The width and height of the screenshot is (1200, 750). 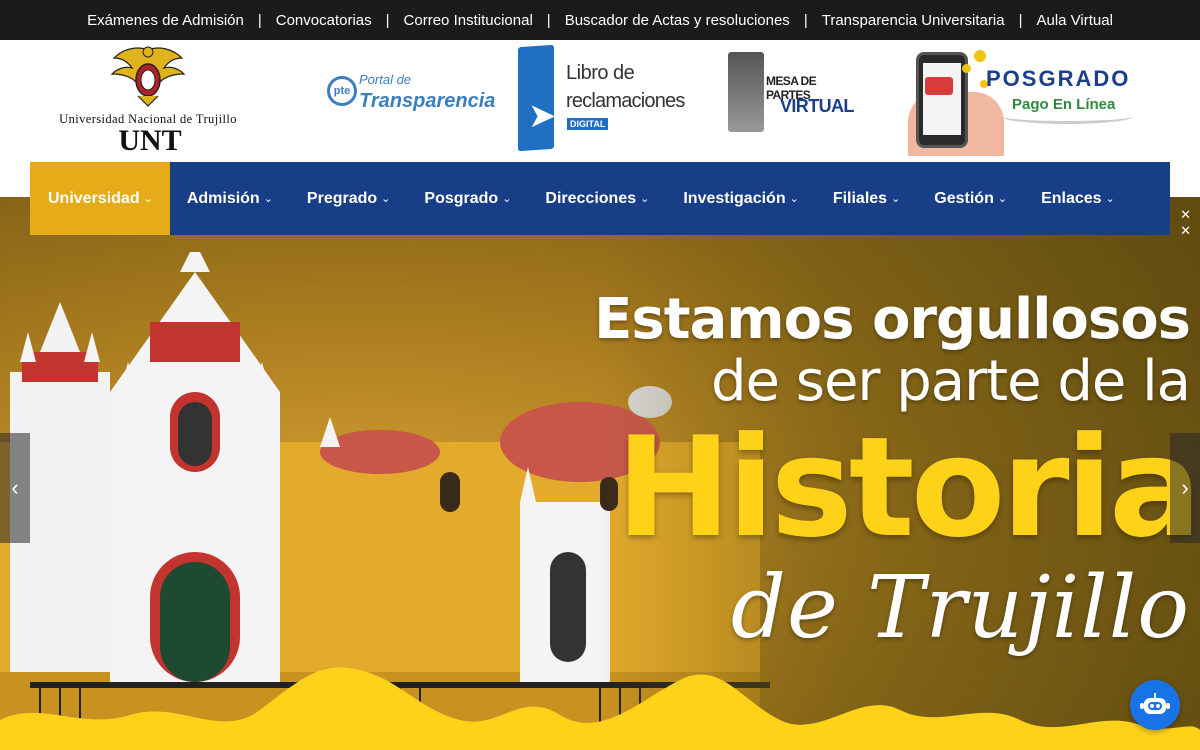 I want to click on chevron-right-icon: ›, so click(x=1185, y=487).